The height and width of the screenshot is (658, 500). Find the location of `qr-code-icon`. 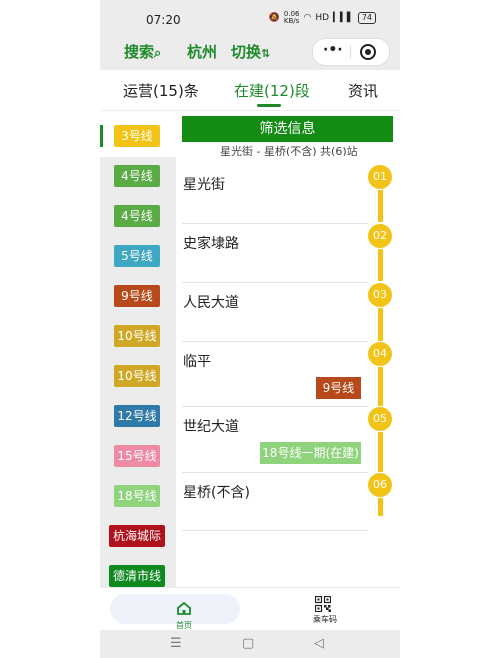

qr-code-icon is located at coordinates (323, 604).